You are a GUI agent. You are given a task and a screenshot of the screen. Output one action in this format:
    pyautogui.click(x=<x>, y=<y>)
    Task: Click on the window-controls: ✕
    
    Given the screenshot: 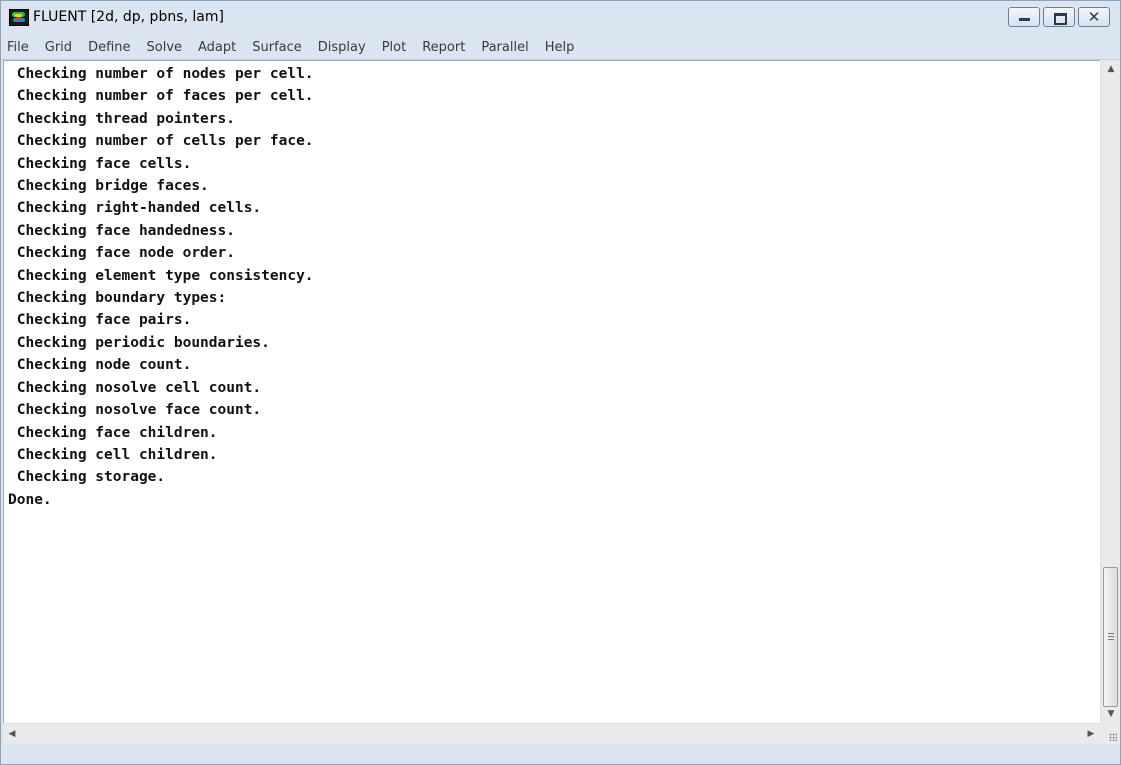 What is the action you would take?
    pyautogui.click(x=1059, y=18)
    